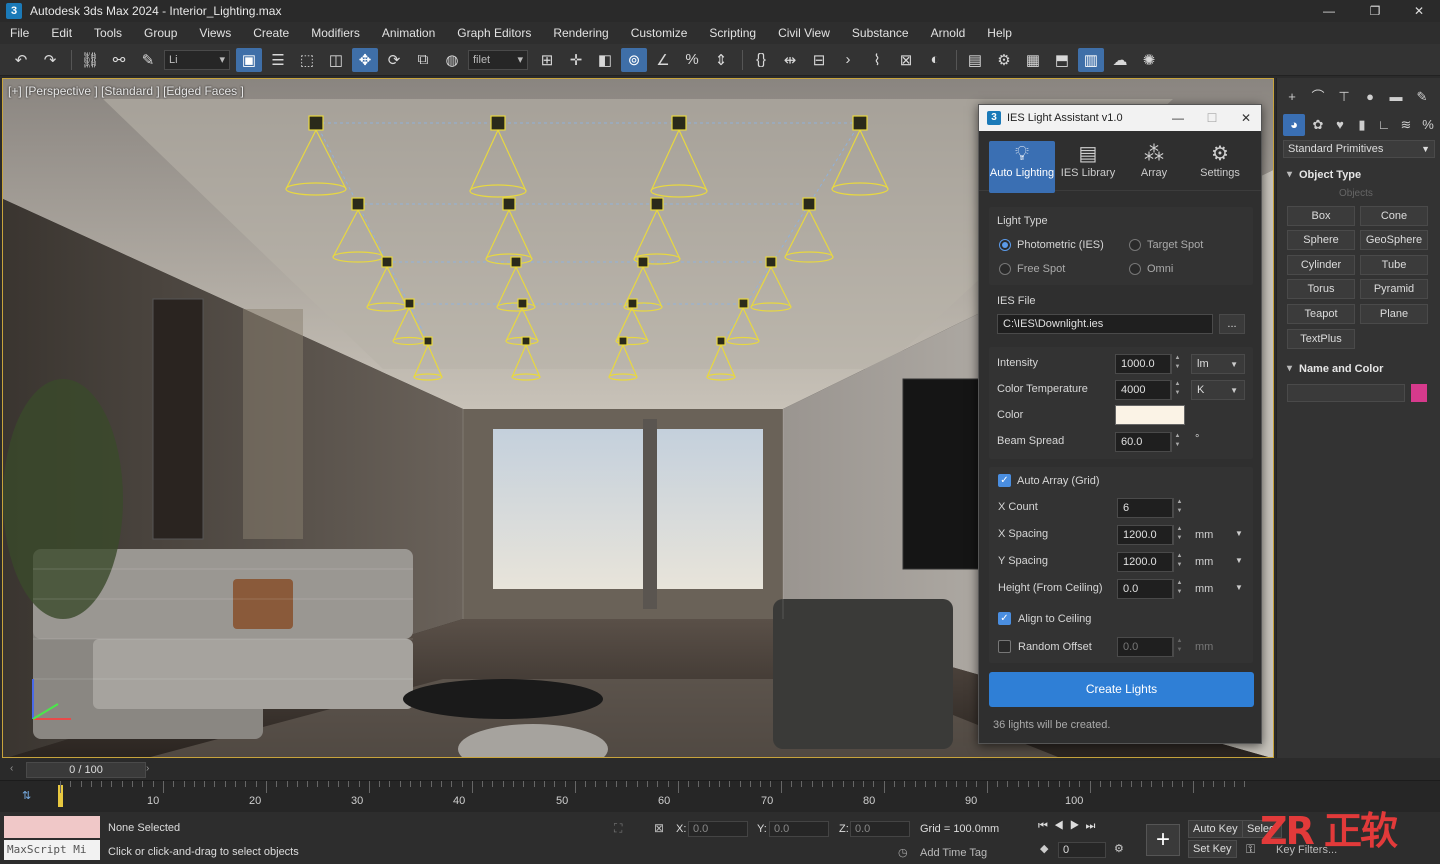  What do you see at coordinates (720, 796) in the screenshot?
I see `track-bar: ⇅ 10 20 30 40 50 60 70 80 90 100` at bounding box center [720, 796].